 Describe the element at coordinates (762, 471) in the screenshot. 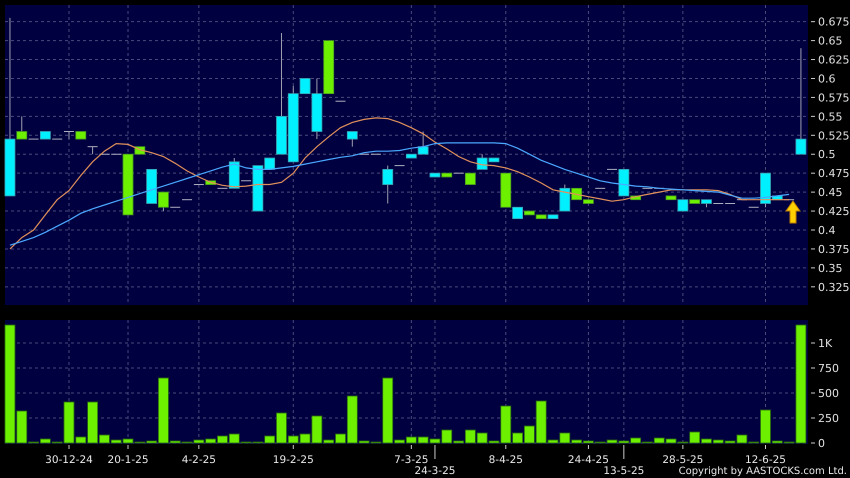

I see `copyright-text: Copyright by AASTOCKS.com Ltd.` at that location.